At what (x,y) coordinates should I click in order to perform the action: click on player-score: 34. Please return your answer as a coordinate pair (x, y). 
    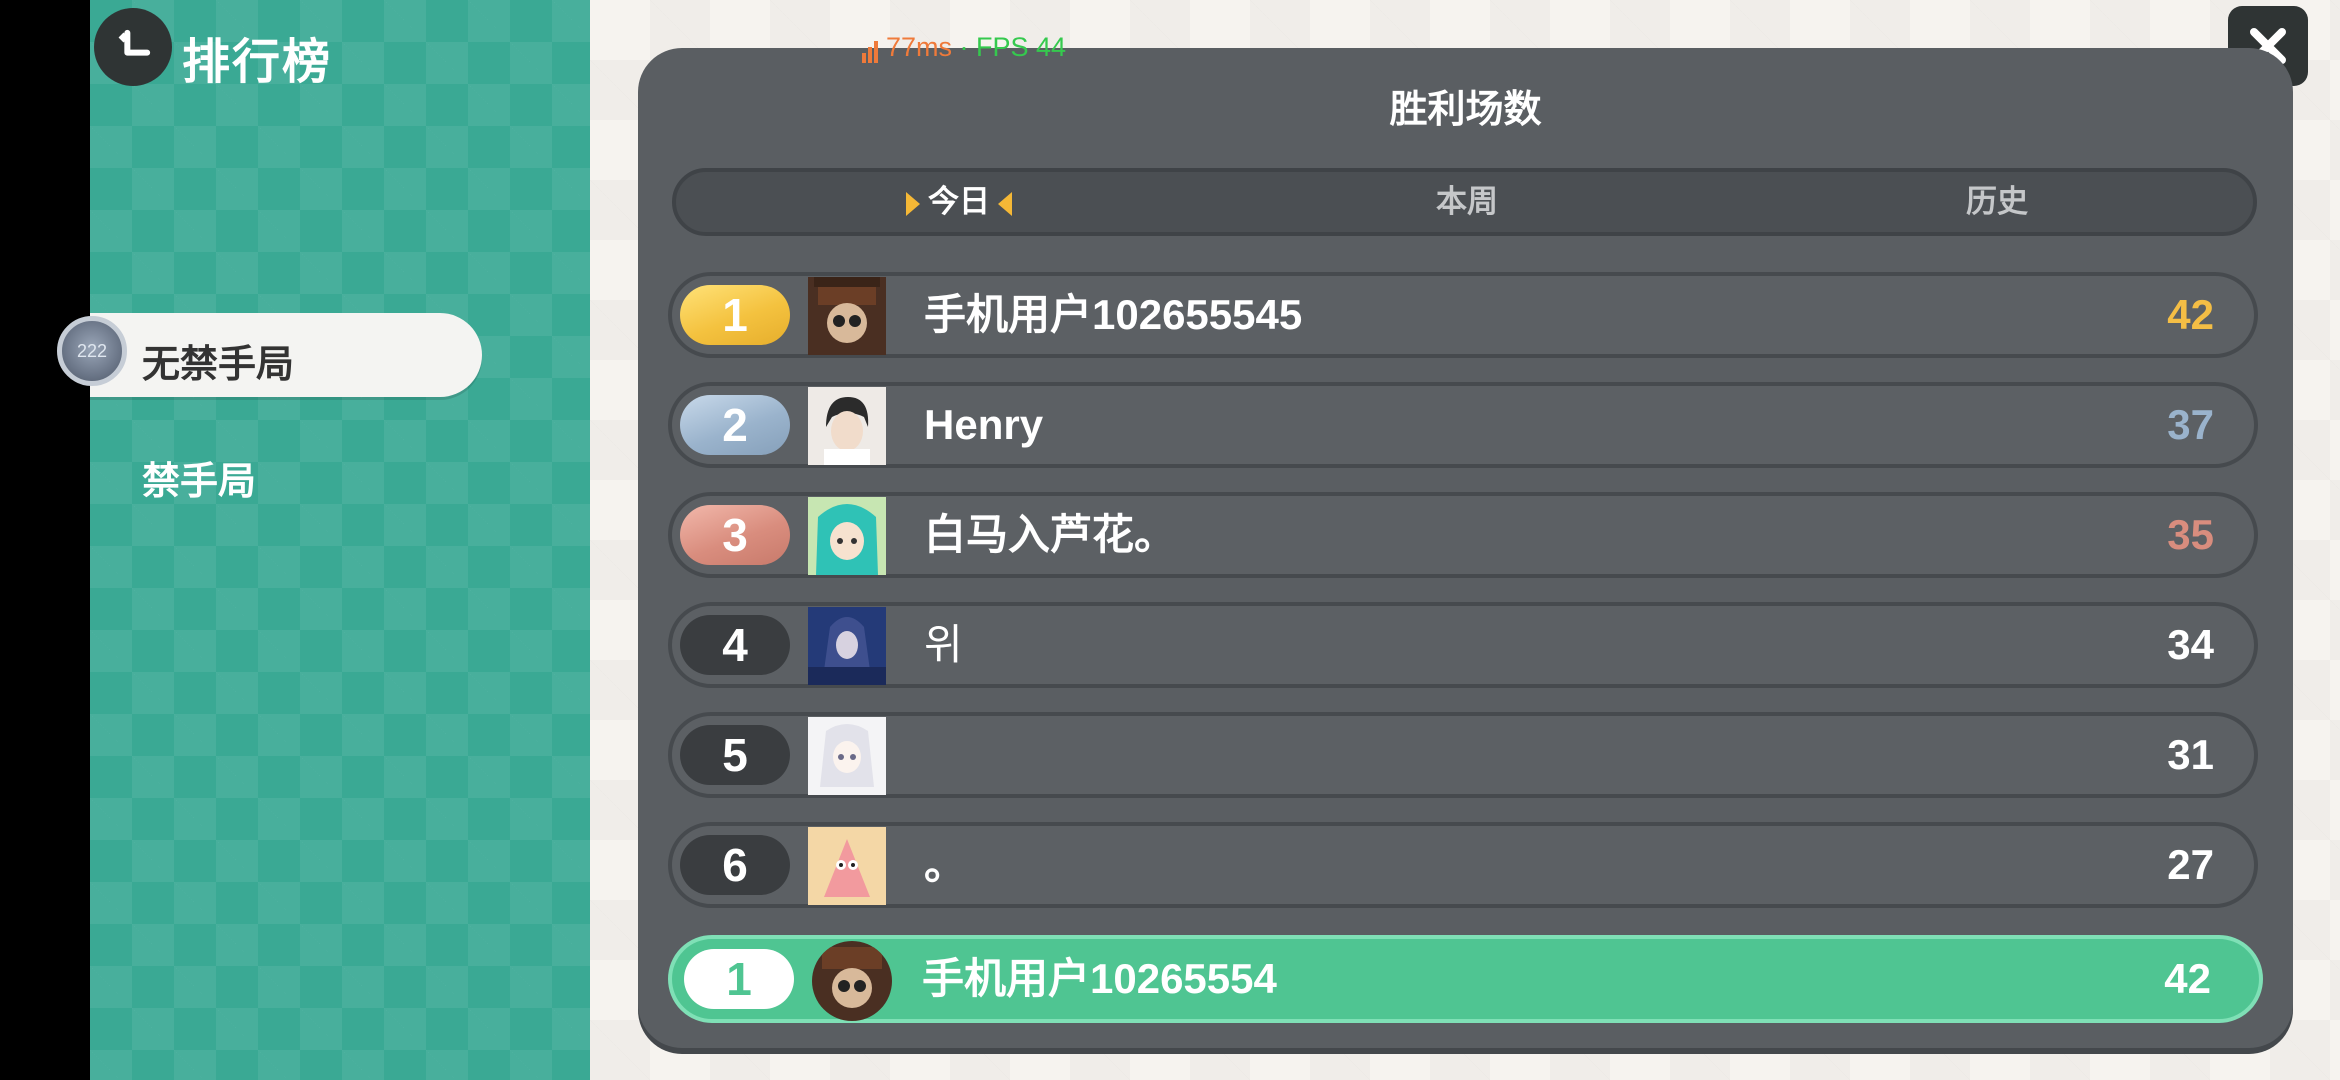
    Looking at the image, I should click on (2190, 644).